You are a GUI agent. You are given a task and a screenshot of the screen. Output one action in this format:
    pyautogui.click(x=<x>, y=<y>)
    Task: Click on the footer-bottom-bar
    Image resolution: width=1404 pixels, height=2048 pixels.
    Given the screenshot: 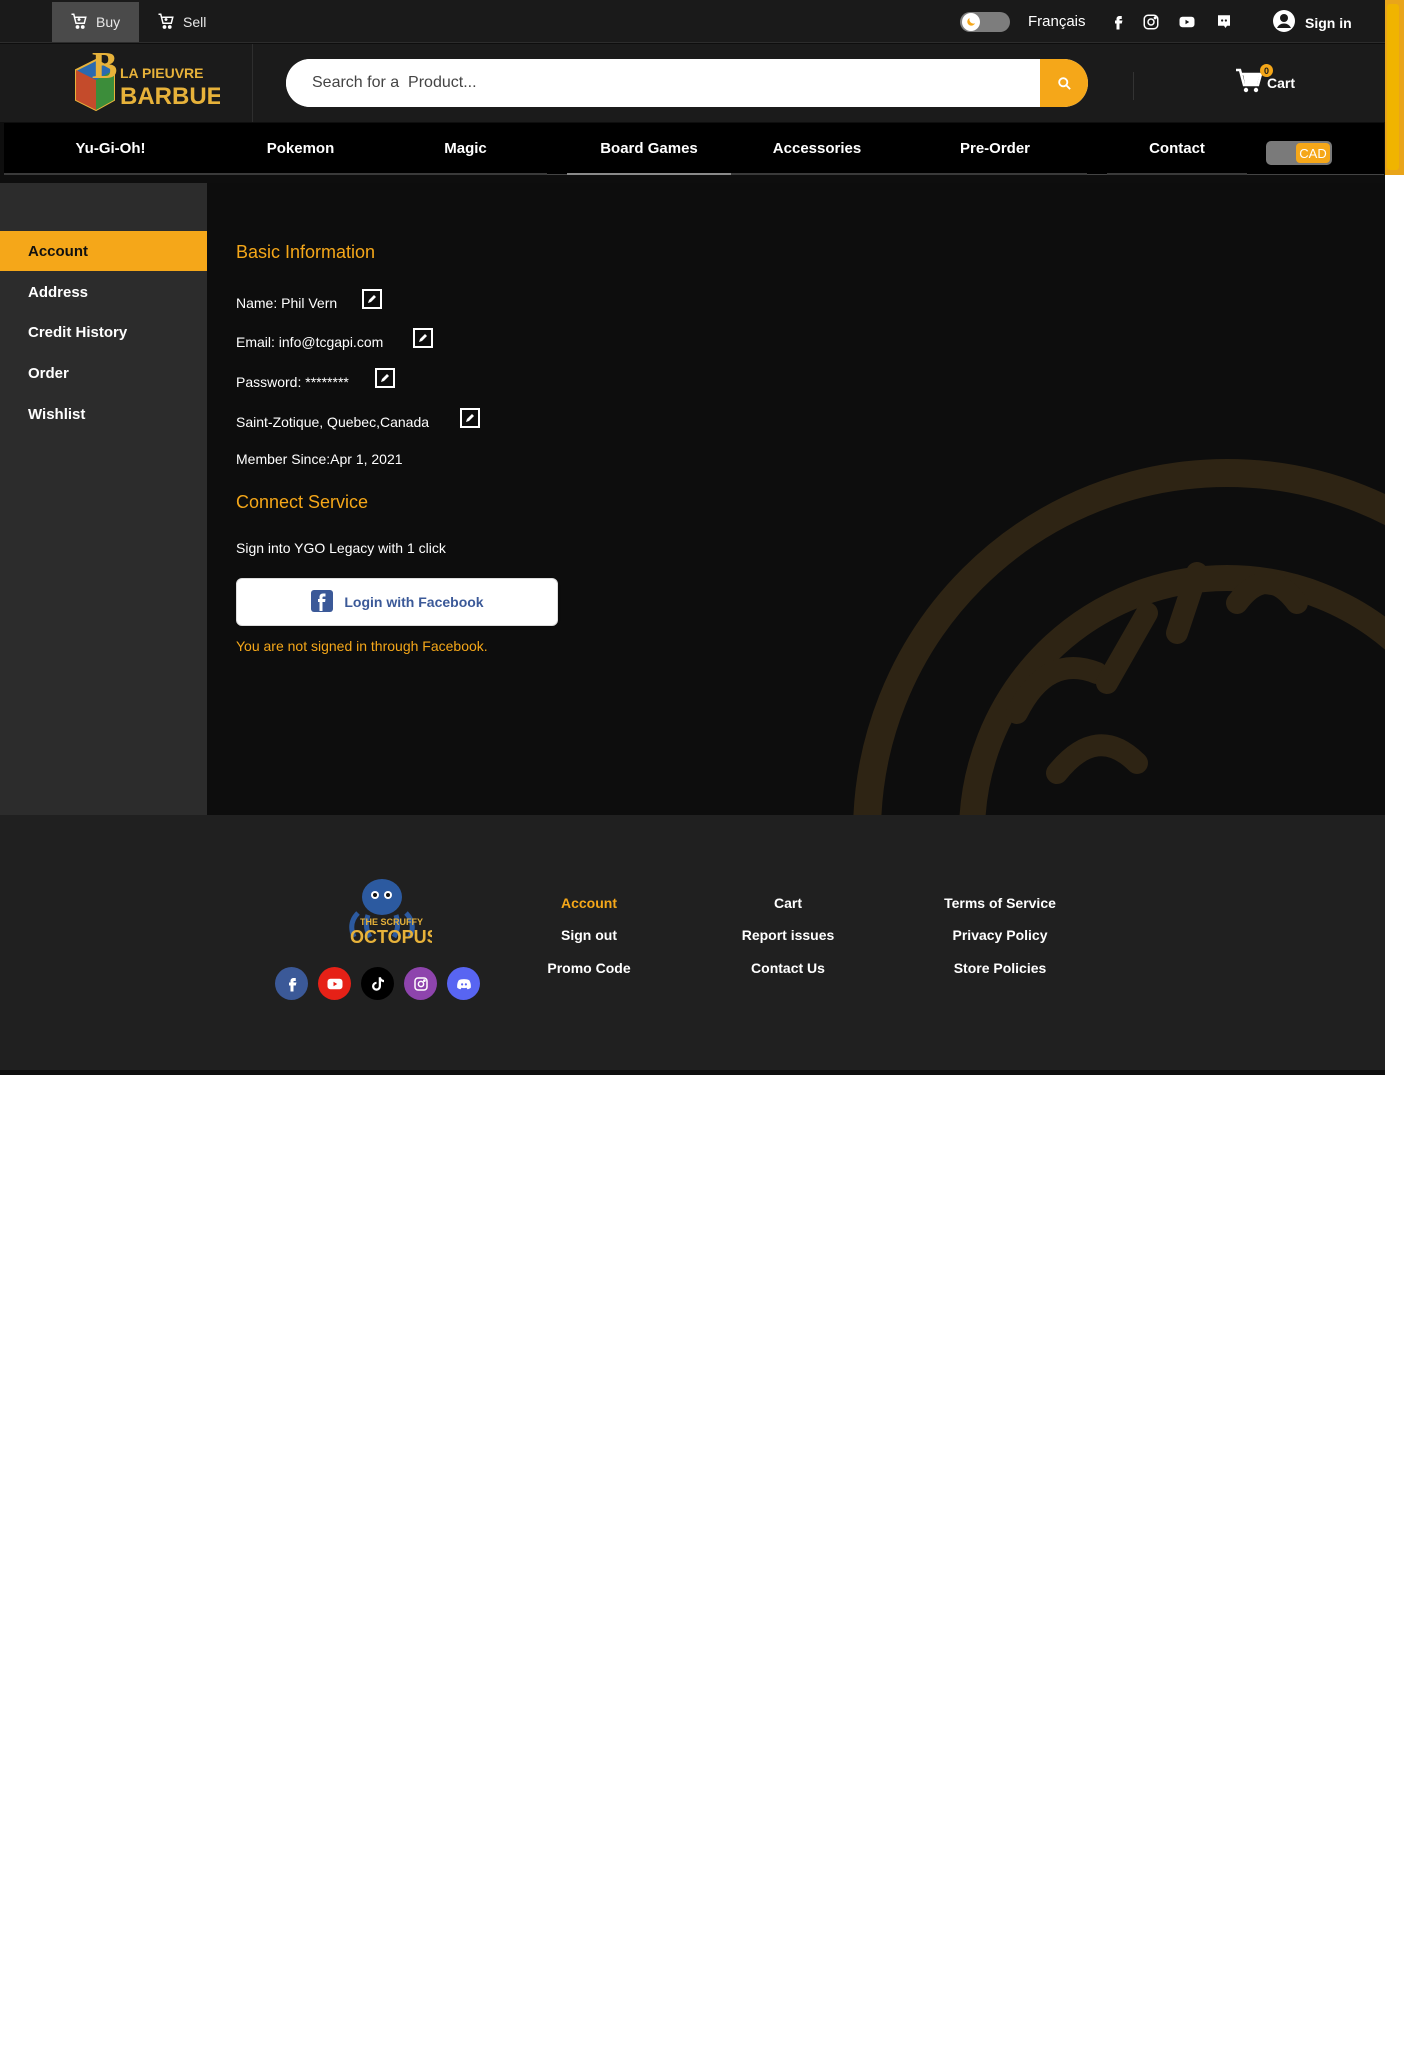 What is the action you would take?
    pyautogui.click(x=692, y=1072)
    